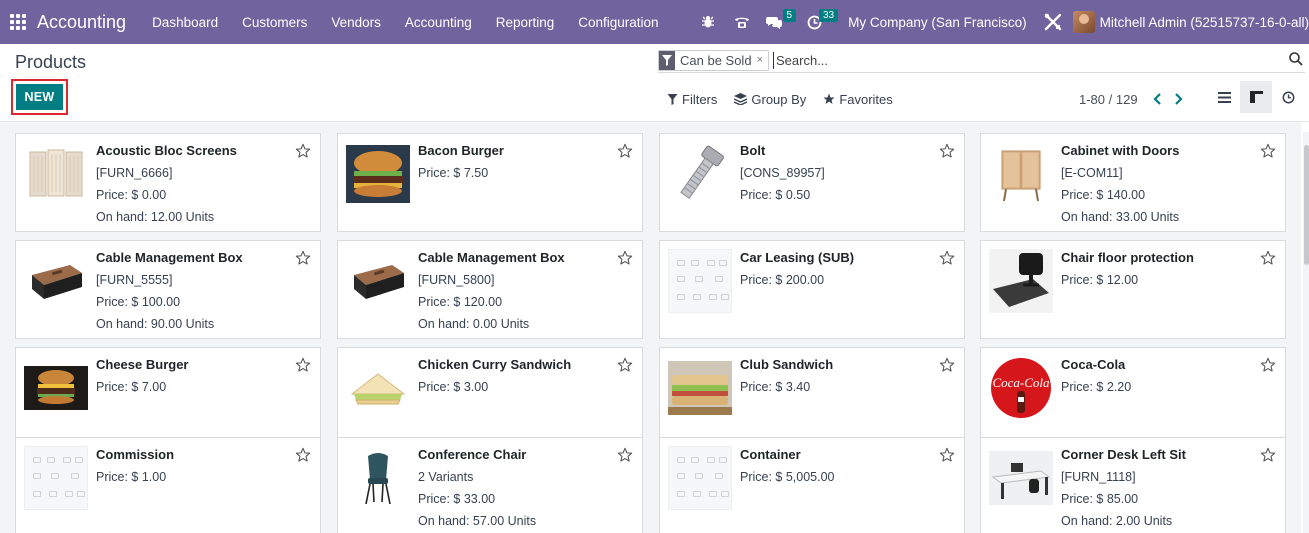 This screenshot has width=1309, height=533. I want to click on group-by-label: Group By, so click(779, 99).